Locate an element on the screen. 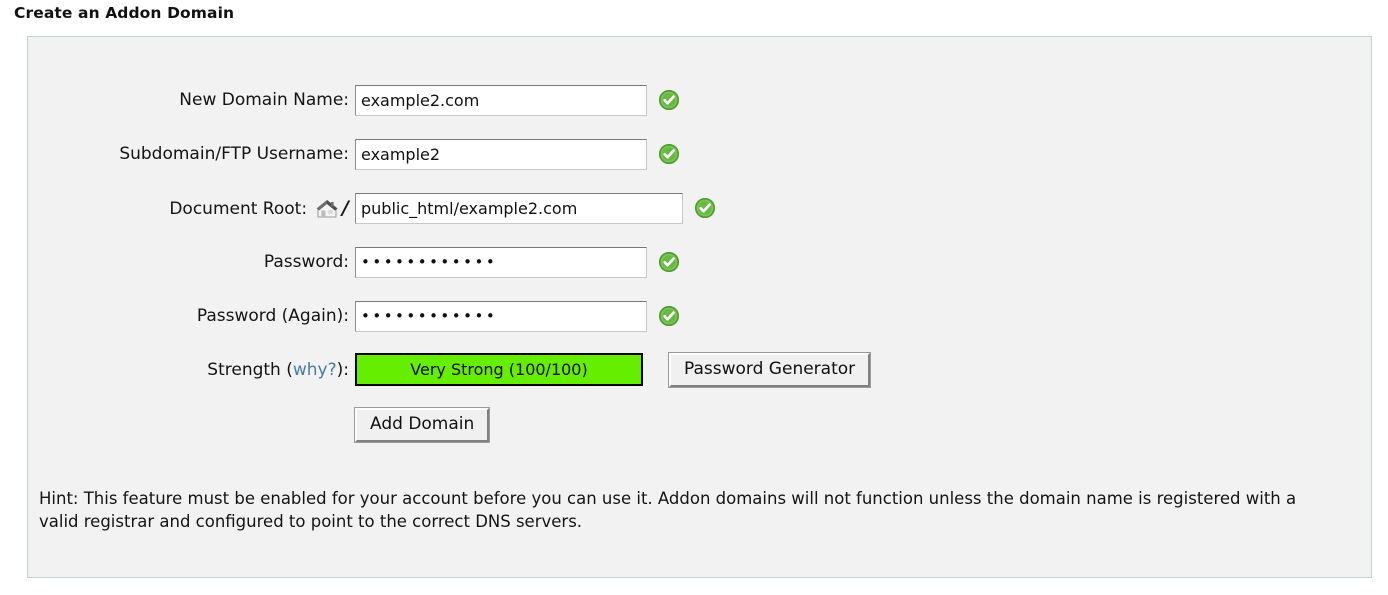 This screenshot has height=595, width=1388. field-row-new-domain-name: New Domain Name: is located at coordinates (699, 100).